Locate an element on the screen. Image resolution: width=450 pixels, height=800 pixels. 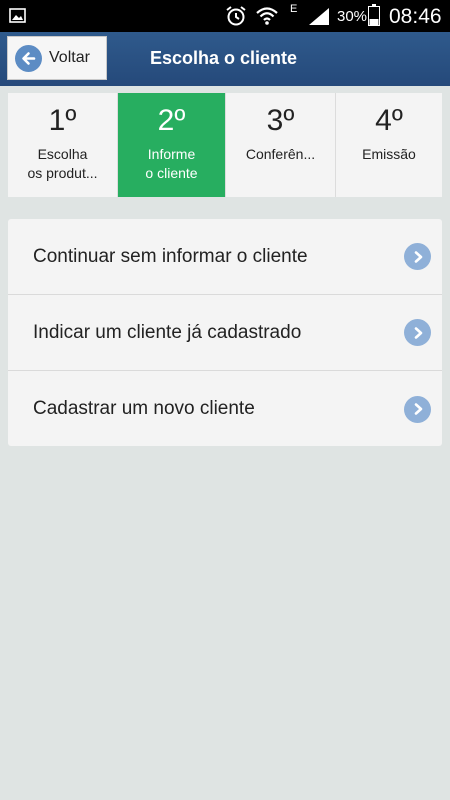
back-button: Voltar is located at coordinates (57, 58).